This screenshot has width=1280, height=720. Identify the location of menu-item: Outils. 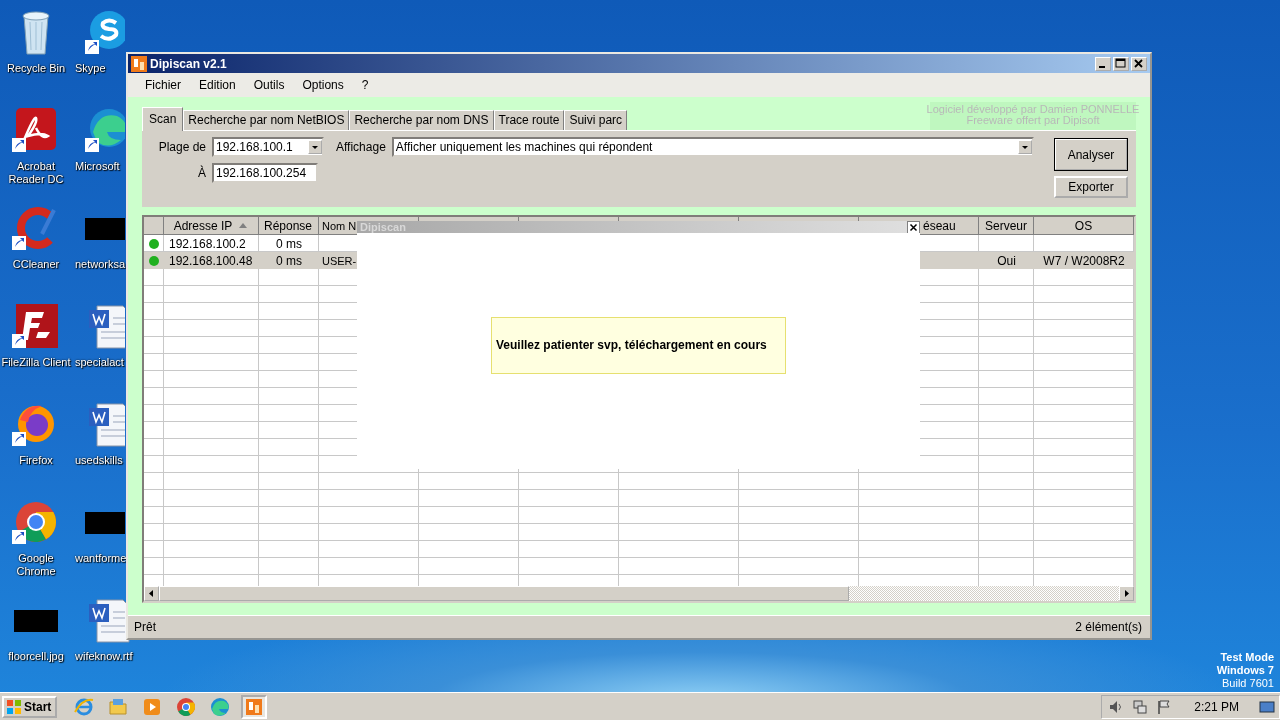
(269, 85).